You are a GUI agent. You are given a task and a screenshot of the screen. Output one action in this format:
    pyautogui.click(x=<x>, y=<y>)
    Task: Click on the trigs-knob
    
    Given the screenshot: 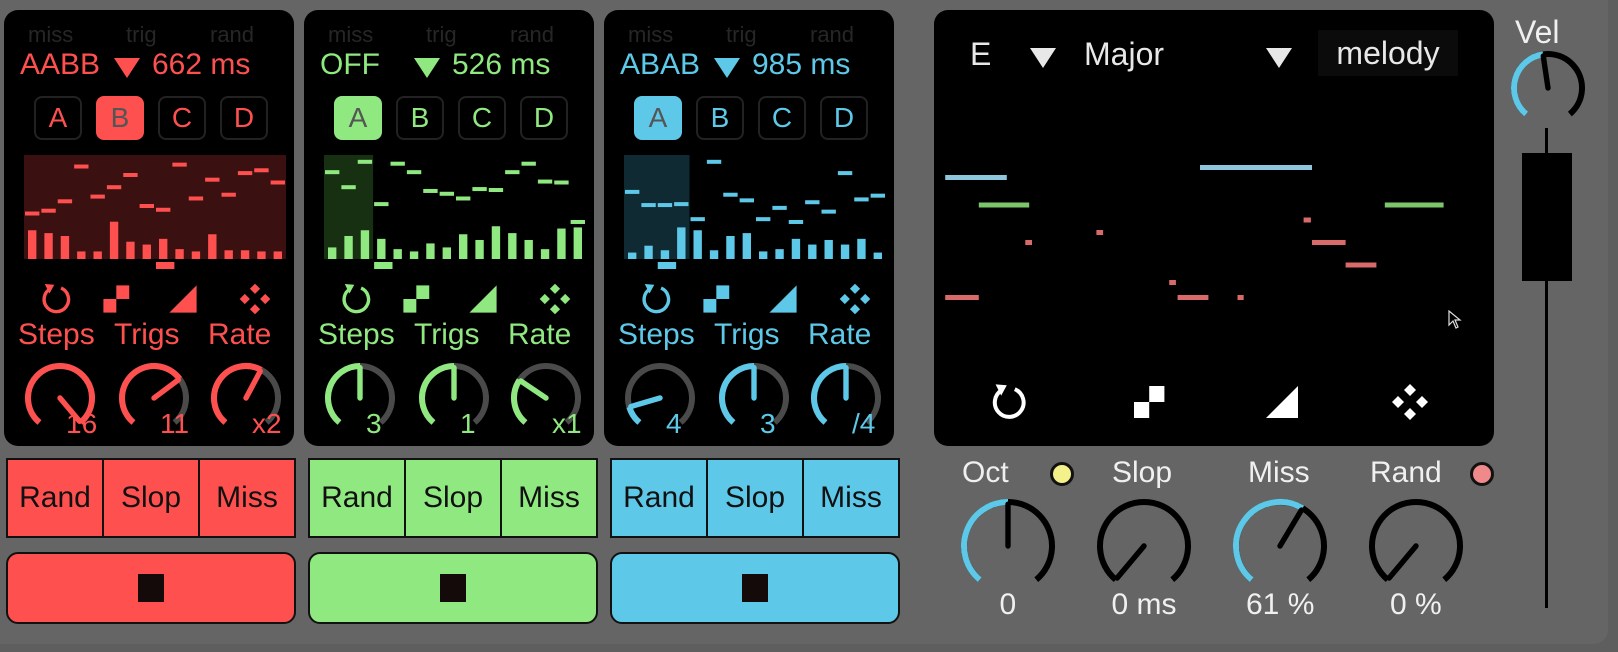 What is the action you would take?
    pyautogui.click(x=454, y=398)
    